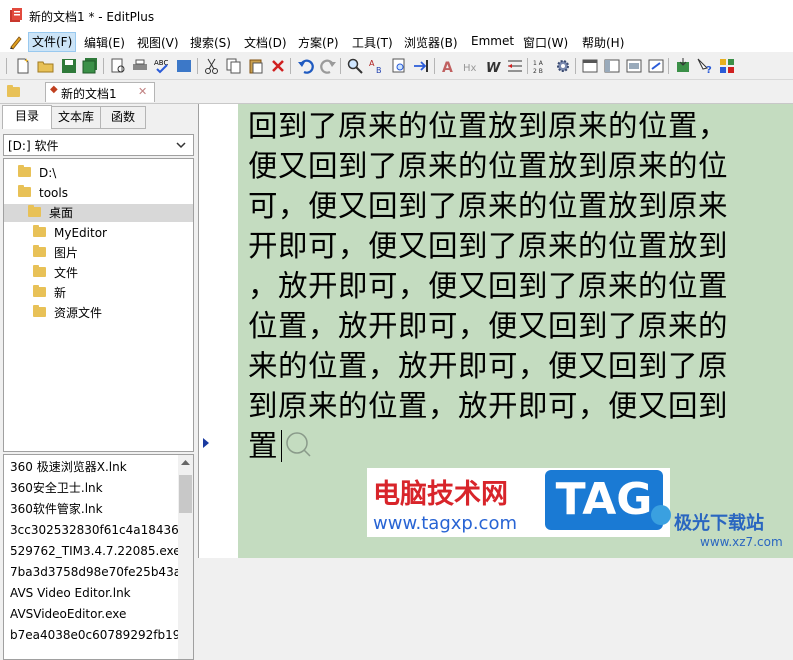 This screenshot has width=793, height=660. I want to click on tab-new-document-1: ◆ 新的文档1 ✕, so click(100, 92).